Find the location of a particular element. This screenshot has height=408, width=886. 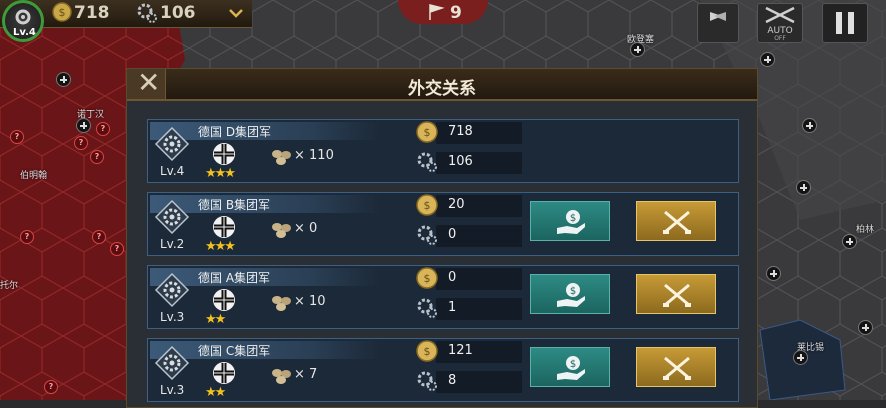

supplies-count: × 10 is located at coordinates (310, 301).